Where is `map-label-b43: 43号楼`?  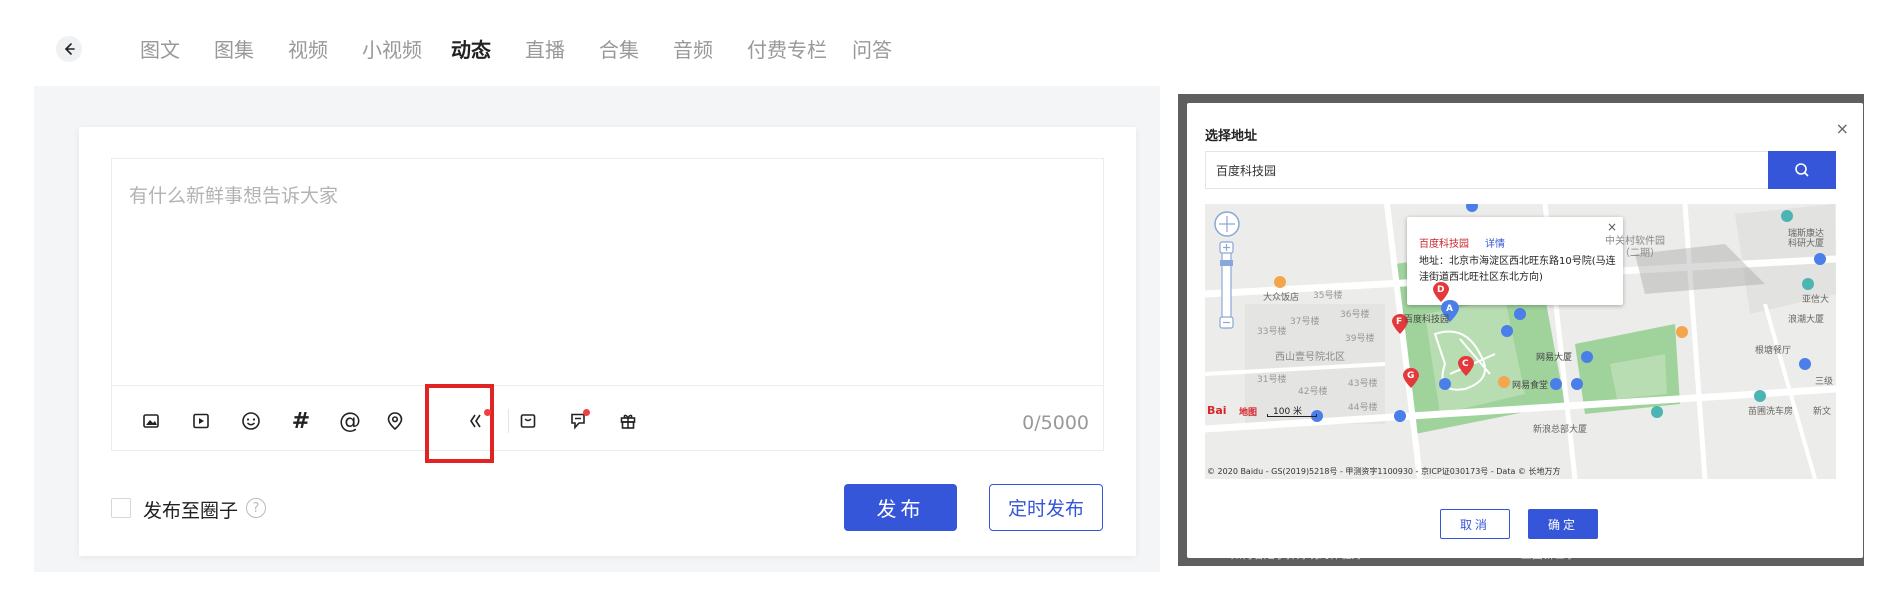 map-label-b43: 43号楼 is located at coordinates (1363, 384).